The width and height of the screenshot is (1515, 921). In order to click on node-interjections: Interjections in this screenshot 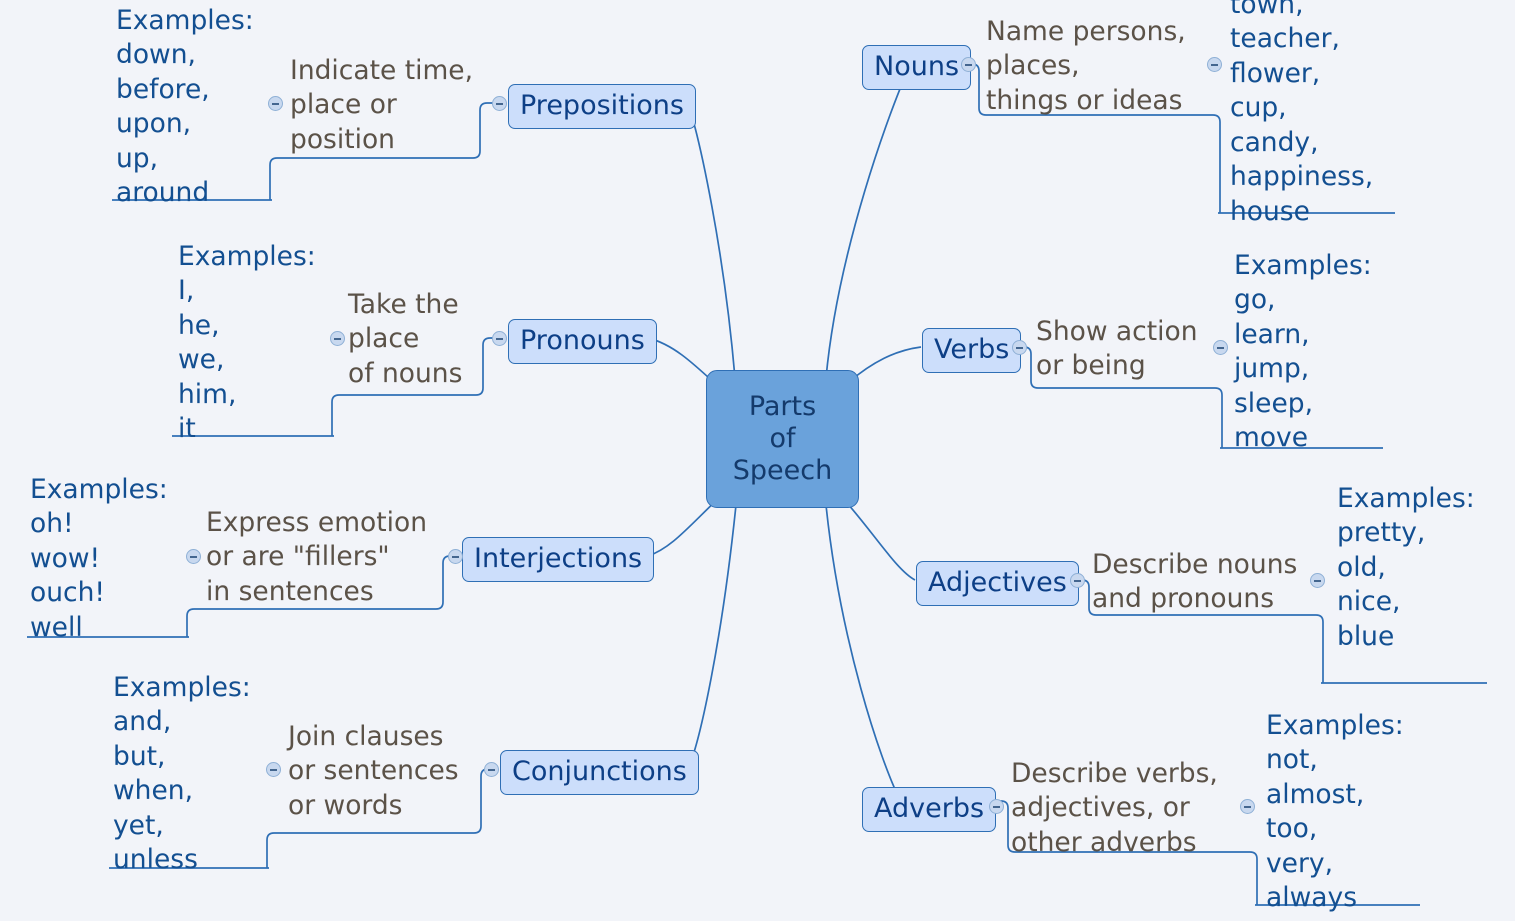, I will do `click(558, 559)`.